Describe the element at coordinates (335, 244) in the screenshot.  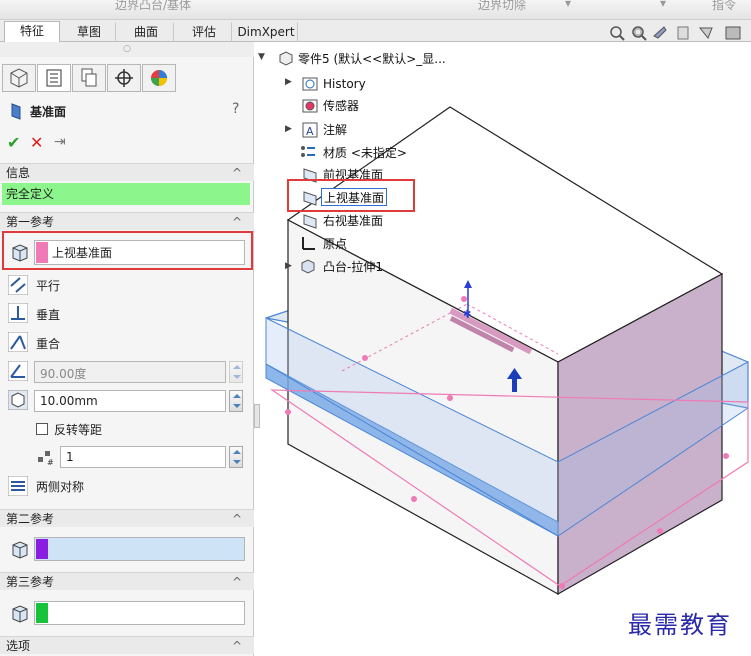
I see `tree-item-origin: 原点` at that location.